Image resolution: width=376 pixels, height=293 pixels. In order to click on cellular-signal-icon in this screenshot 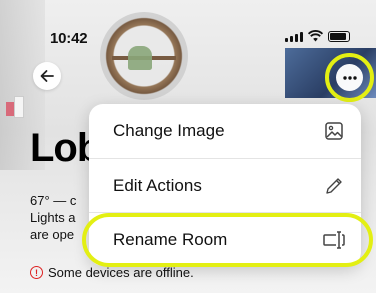, I will do `click(294, 36)`.